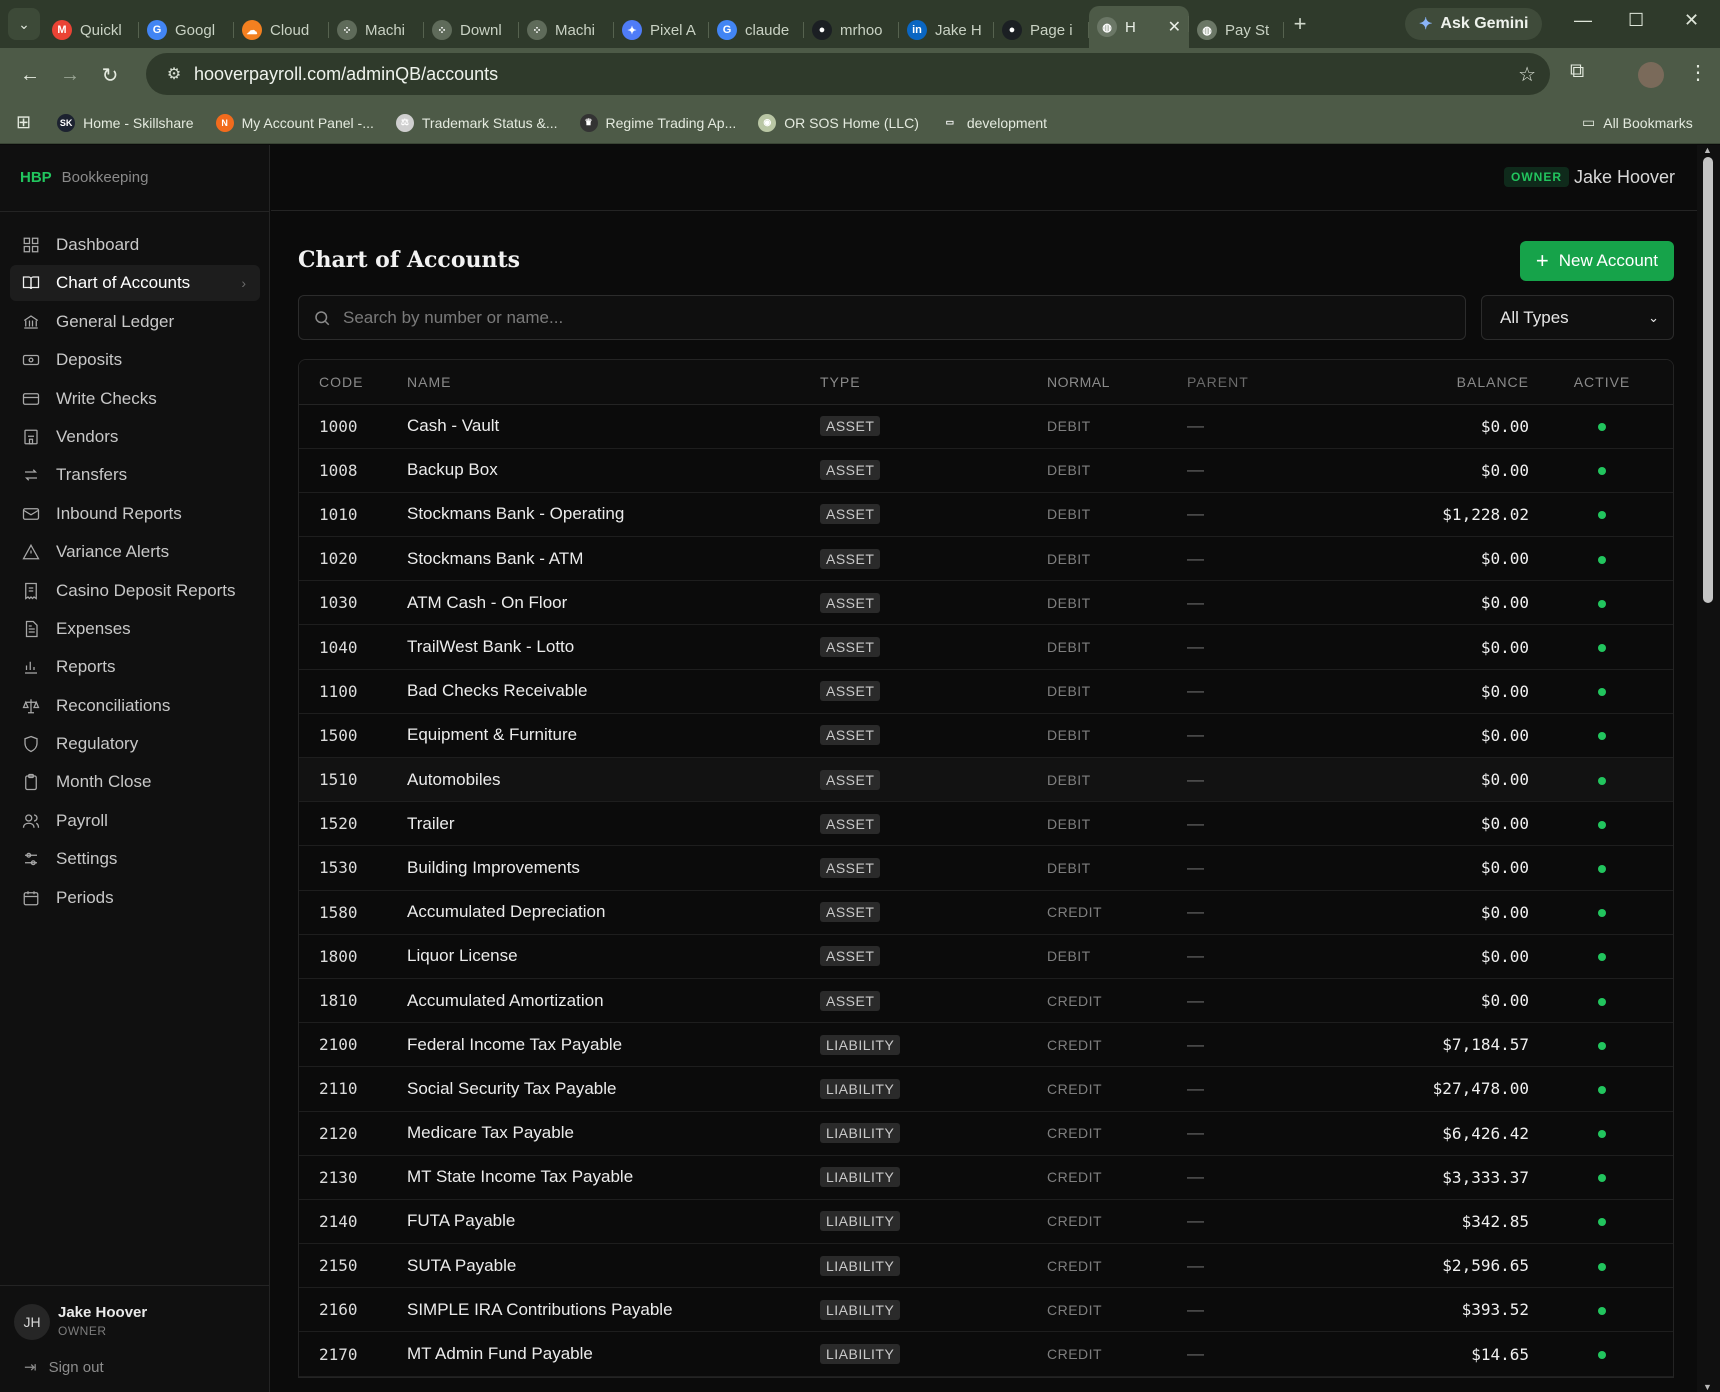 The width and height of the screenshot is (1720, 1392). Describe the element at coordinates (1637, 122) in the screenshot. I see `all-bookmarks: ▭ All Bookmarks` at that location.